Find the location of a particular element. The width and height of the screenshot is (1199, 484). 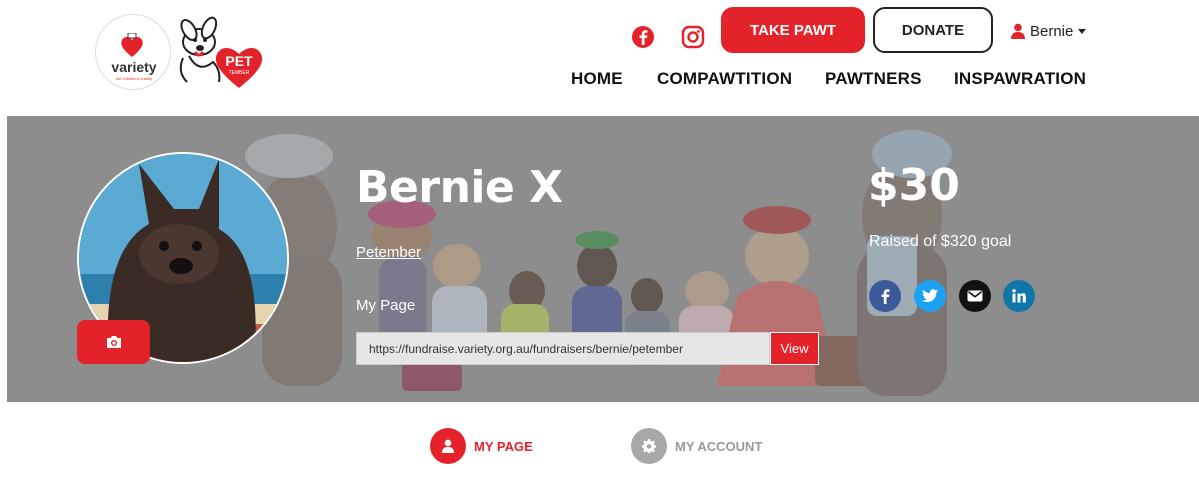

tab-my-account: MY ACCOUNT is located at coordinates (696, 446).